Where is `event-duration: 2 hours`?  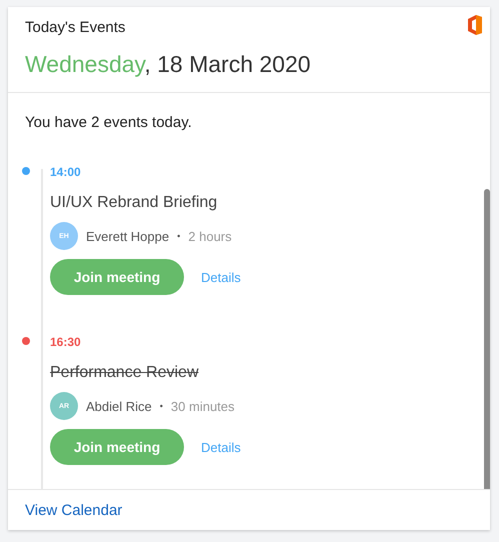
event-duration: 2 hours is located at coordinates (210, 236).